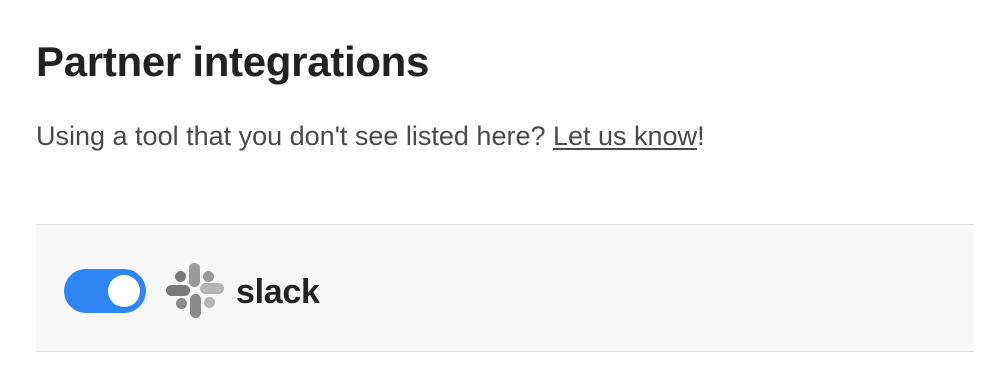 This screenshot has height=372, width=1008. What do you see at coordinates (105, 291) in the screenshot?
I see `slack-enabled-toggle` at bounding box center [105, 291].